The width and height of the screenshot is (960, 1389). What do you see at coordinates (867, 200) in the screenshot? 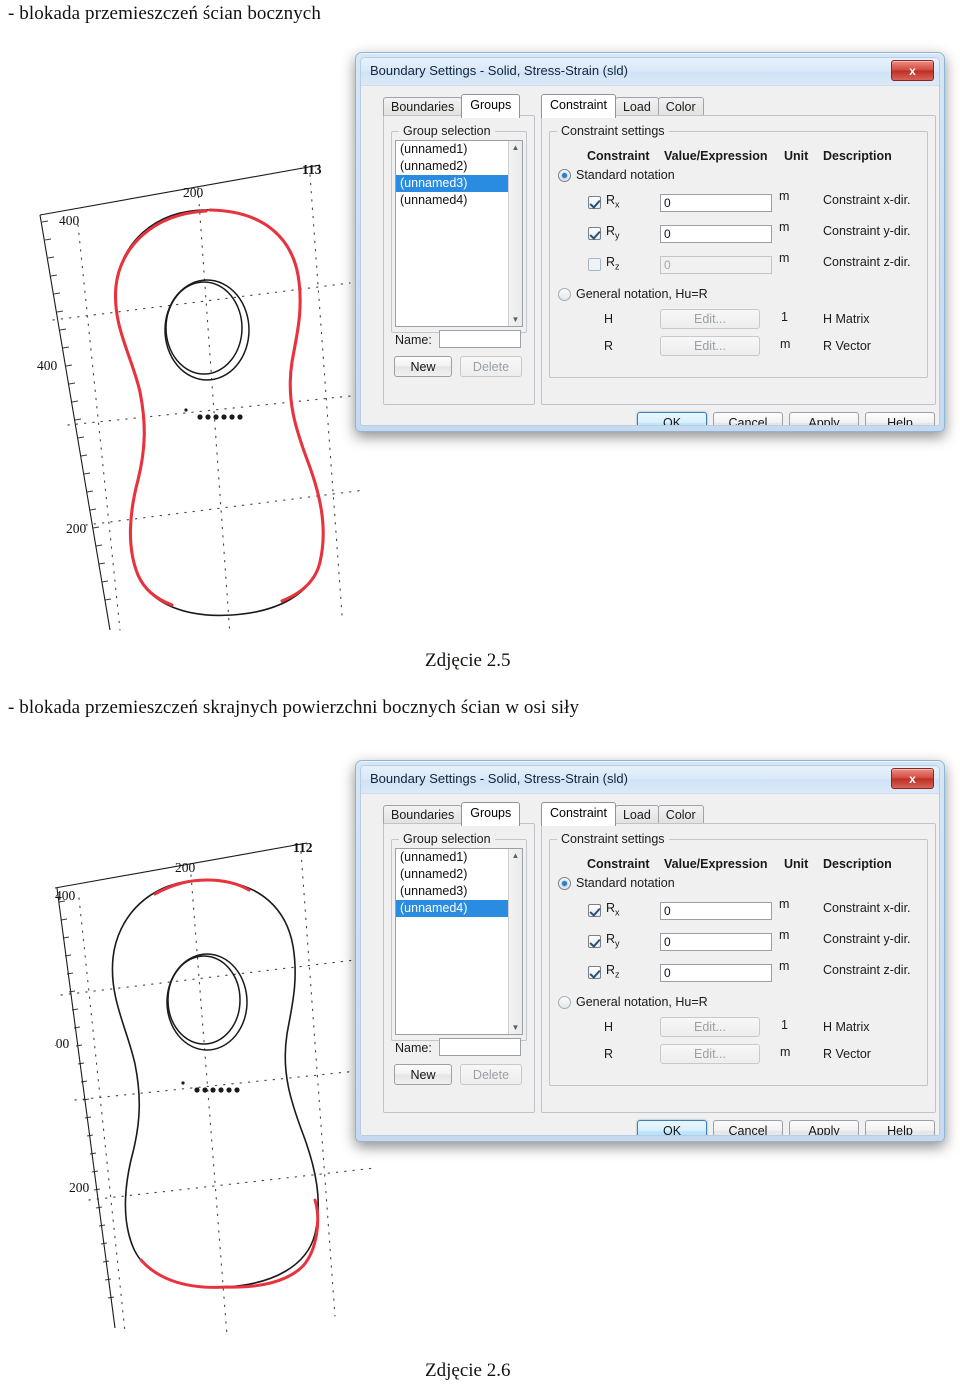
I see `rx-description-1: Constraint x-dir.` at bounding box center [867, 200].